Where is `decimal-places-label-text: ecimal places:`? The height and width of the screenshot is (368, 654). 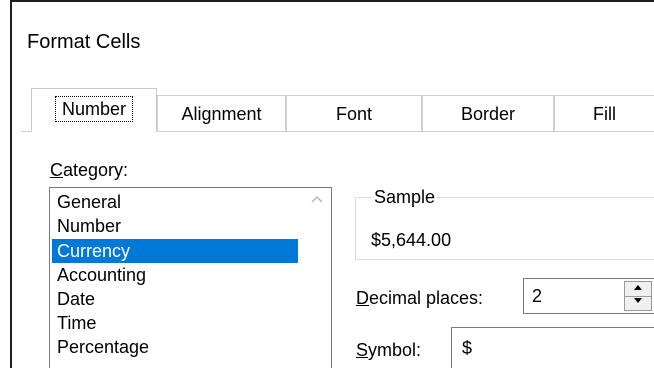
decimal-places-label-text: ecimal places: is located at coordinates (426, 298).